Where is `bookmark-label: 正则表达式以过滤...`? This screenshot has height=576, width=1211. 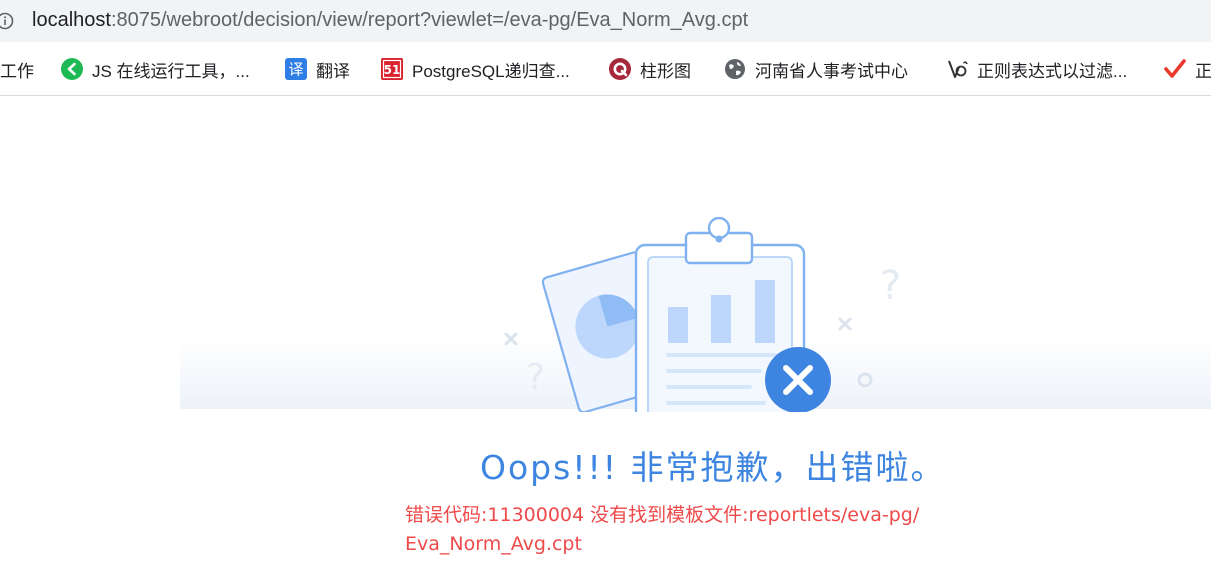 bookmark-label: 正则表达式以过滤... is located at coordinates (1052, 71).